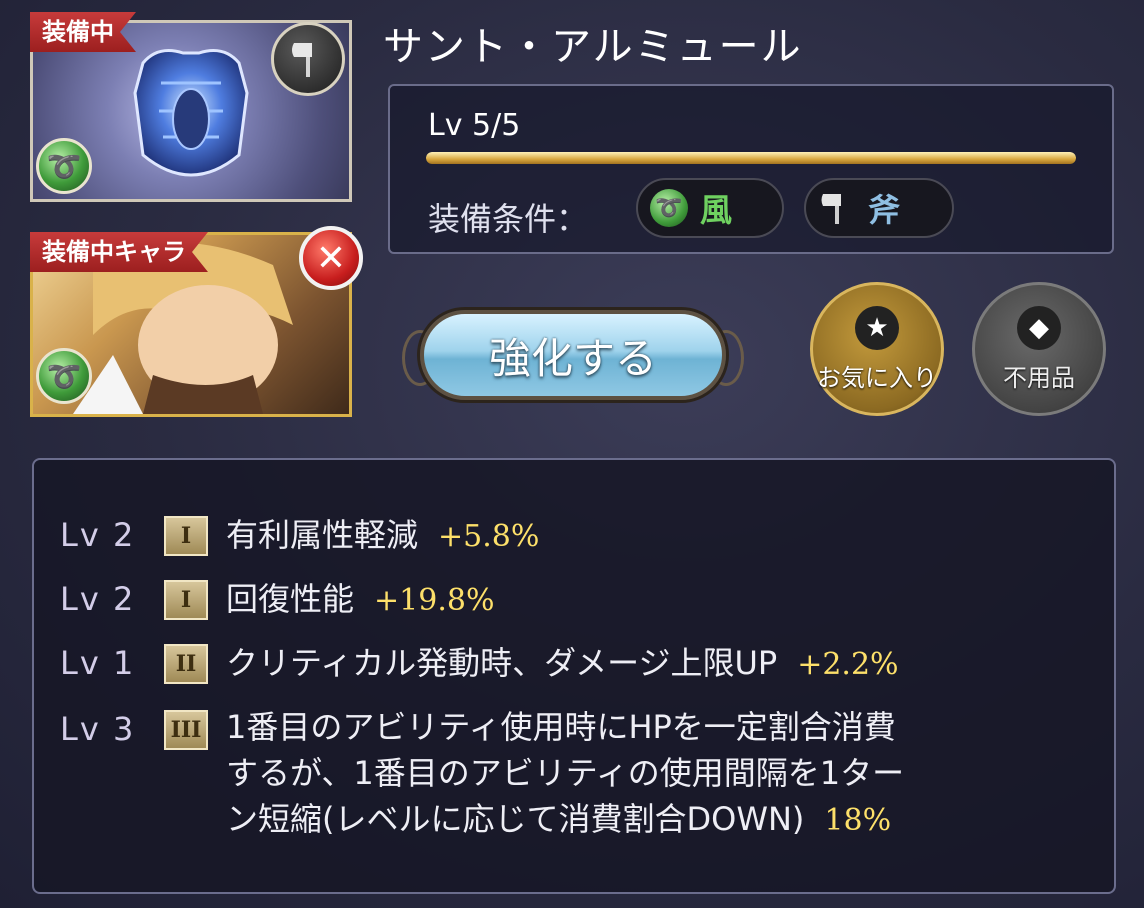 This screenshot has width=1144, height=908. Describe the element at coordinates (502, 663) in the screenshot. I see `skill-text: クリティカル発動時、ダメージ上限UP` at that location.